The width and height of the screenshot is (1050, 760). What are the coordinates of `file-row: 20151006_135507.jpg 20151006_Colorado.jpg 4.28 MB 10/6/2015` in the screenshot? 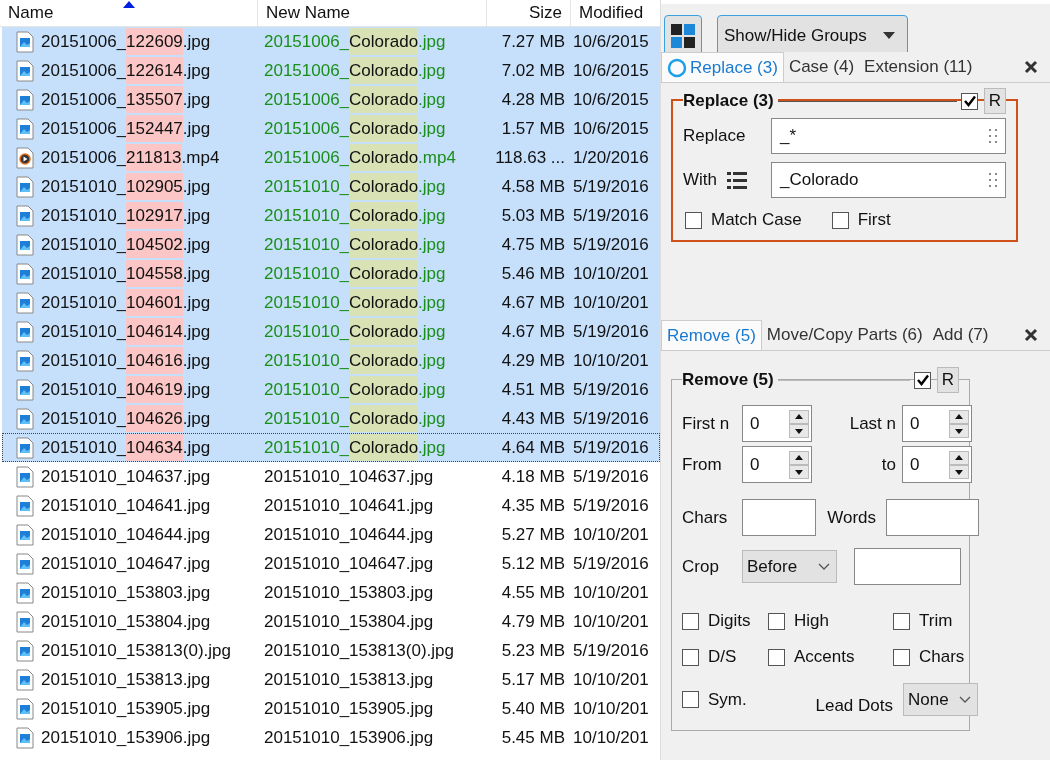 It's located at (331, 99).